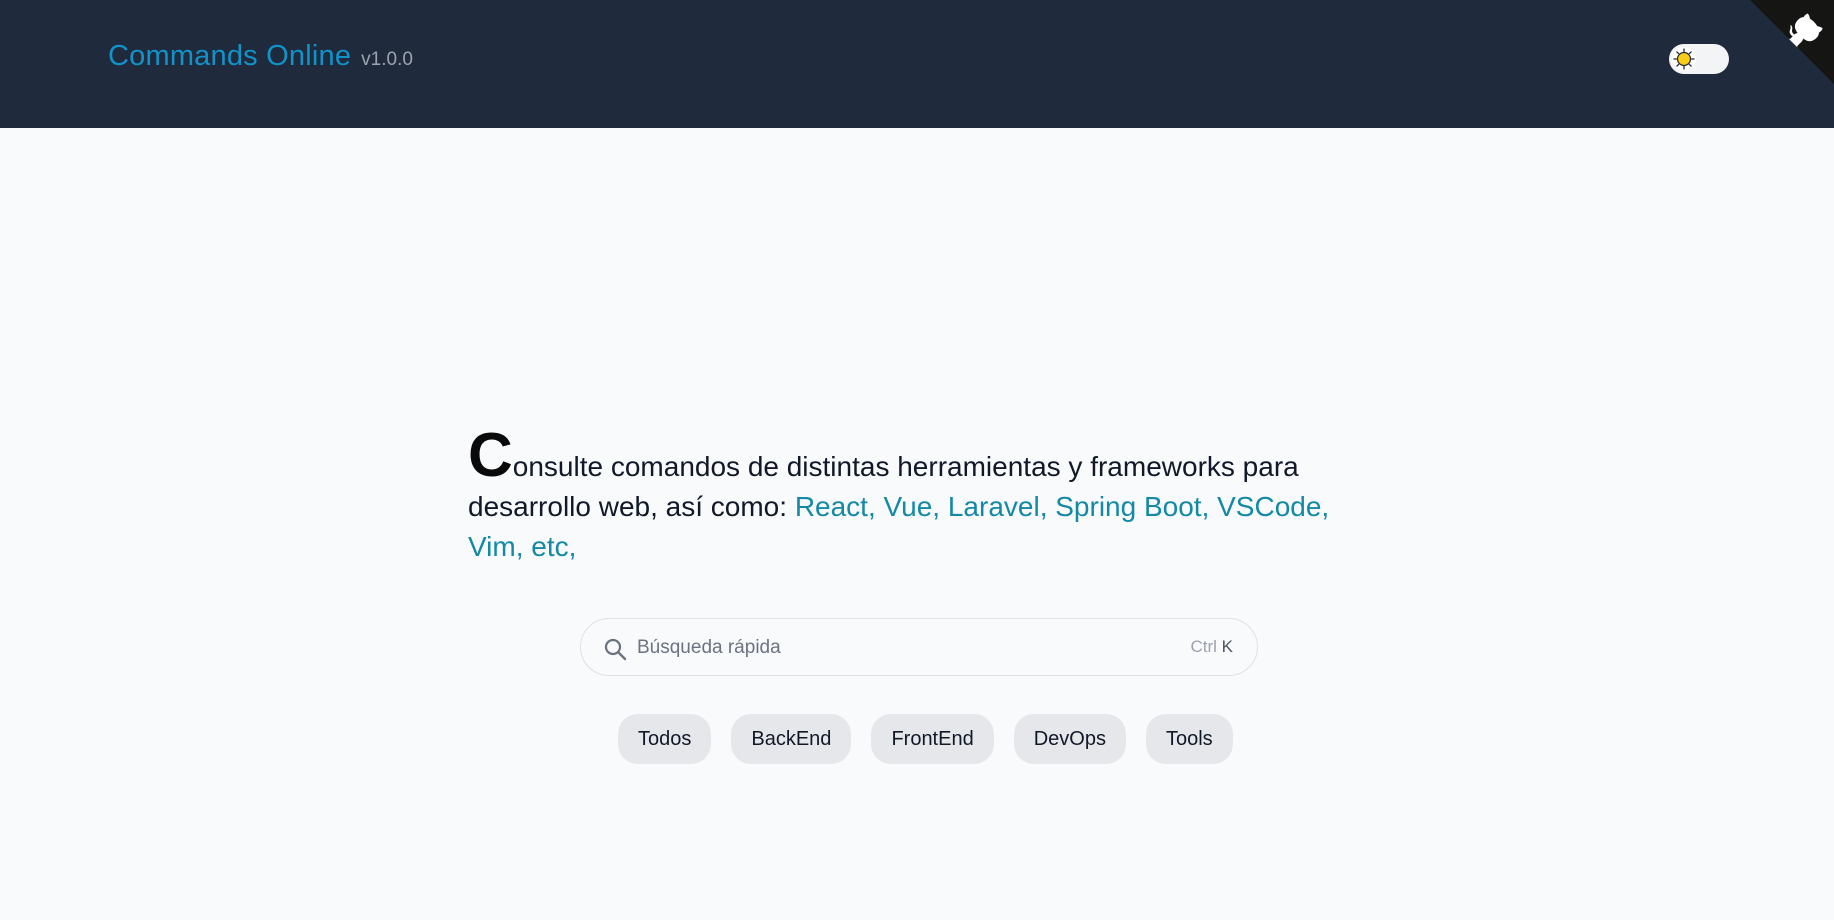 The image size is (1834, 920). What do you see at coordinates (490, 455) in the screenshot?
I see `hero-dropcap: C` at bounding box center [490, 455].